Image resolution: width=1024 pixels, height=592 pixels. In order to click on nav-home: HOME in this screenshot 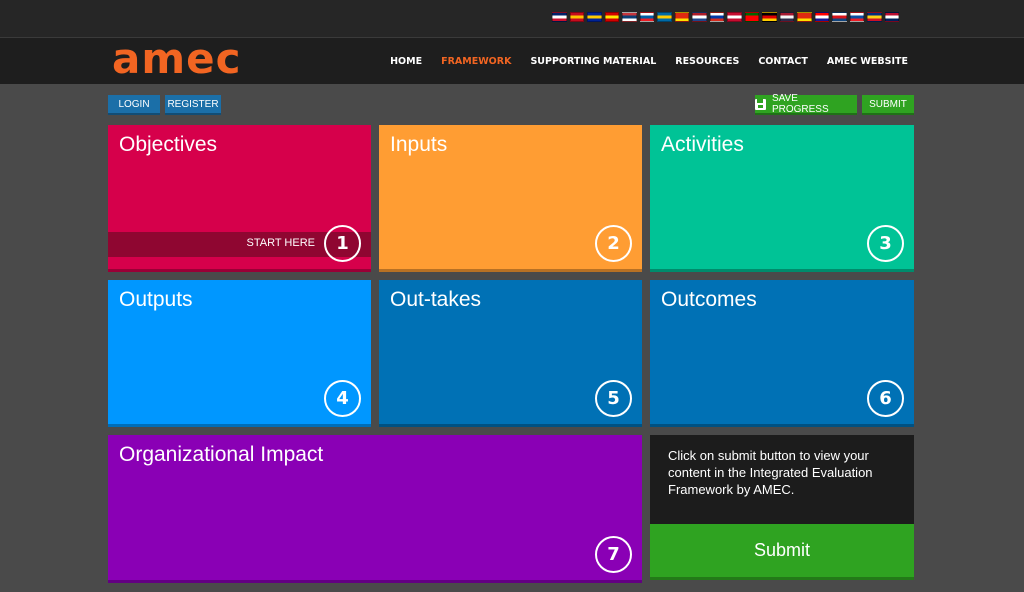, I will do `click(406, 61)`.